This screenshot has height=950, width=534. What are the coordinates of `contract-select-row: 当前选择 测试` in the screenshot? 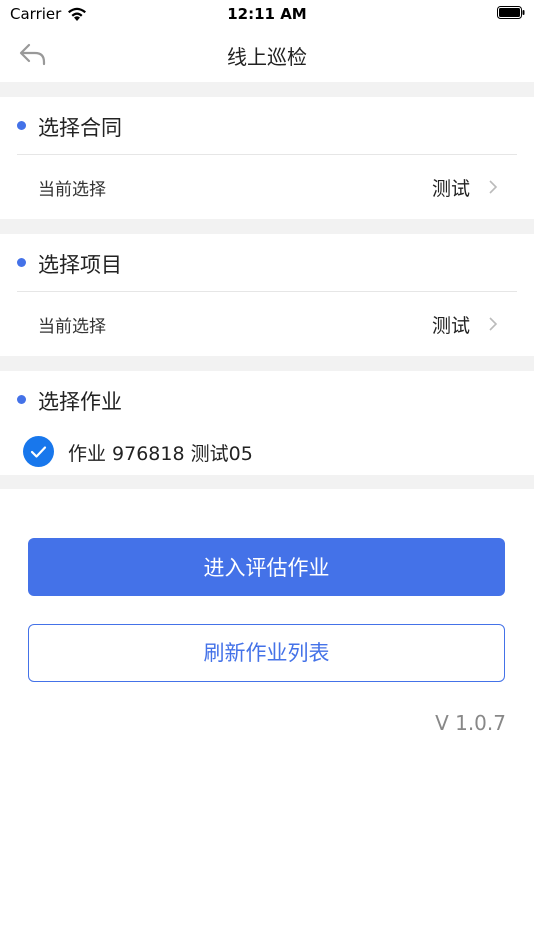 It's located at (267, 187).